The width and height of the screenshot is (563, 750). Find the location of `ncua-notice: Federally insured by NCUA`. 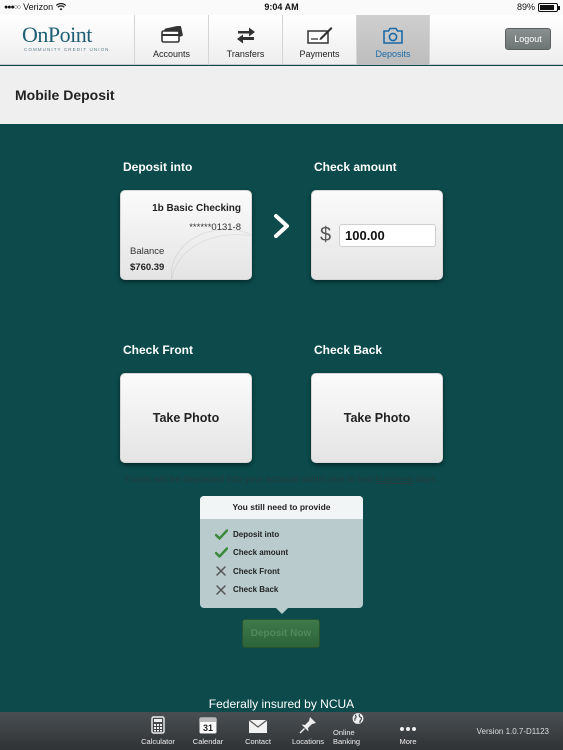

ncua-notice: Federally insured by NCUA is located at coordinates (281, 704).